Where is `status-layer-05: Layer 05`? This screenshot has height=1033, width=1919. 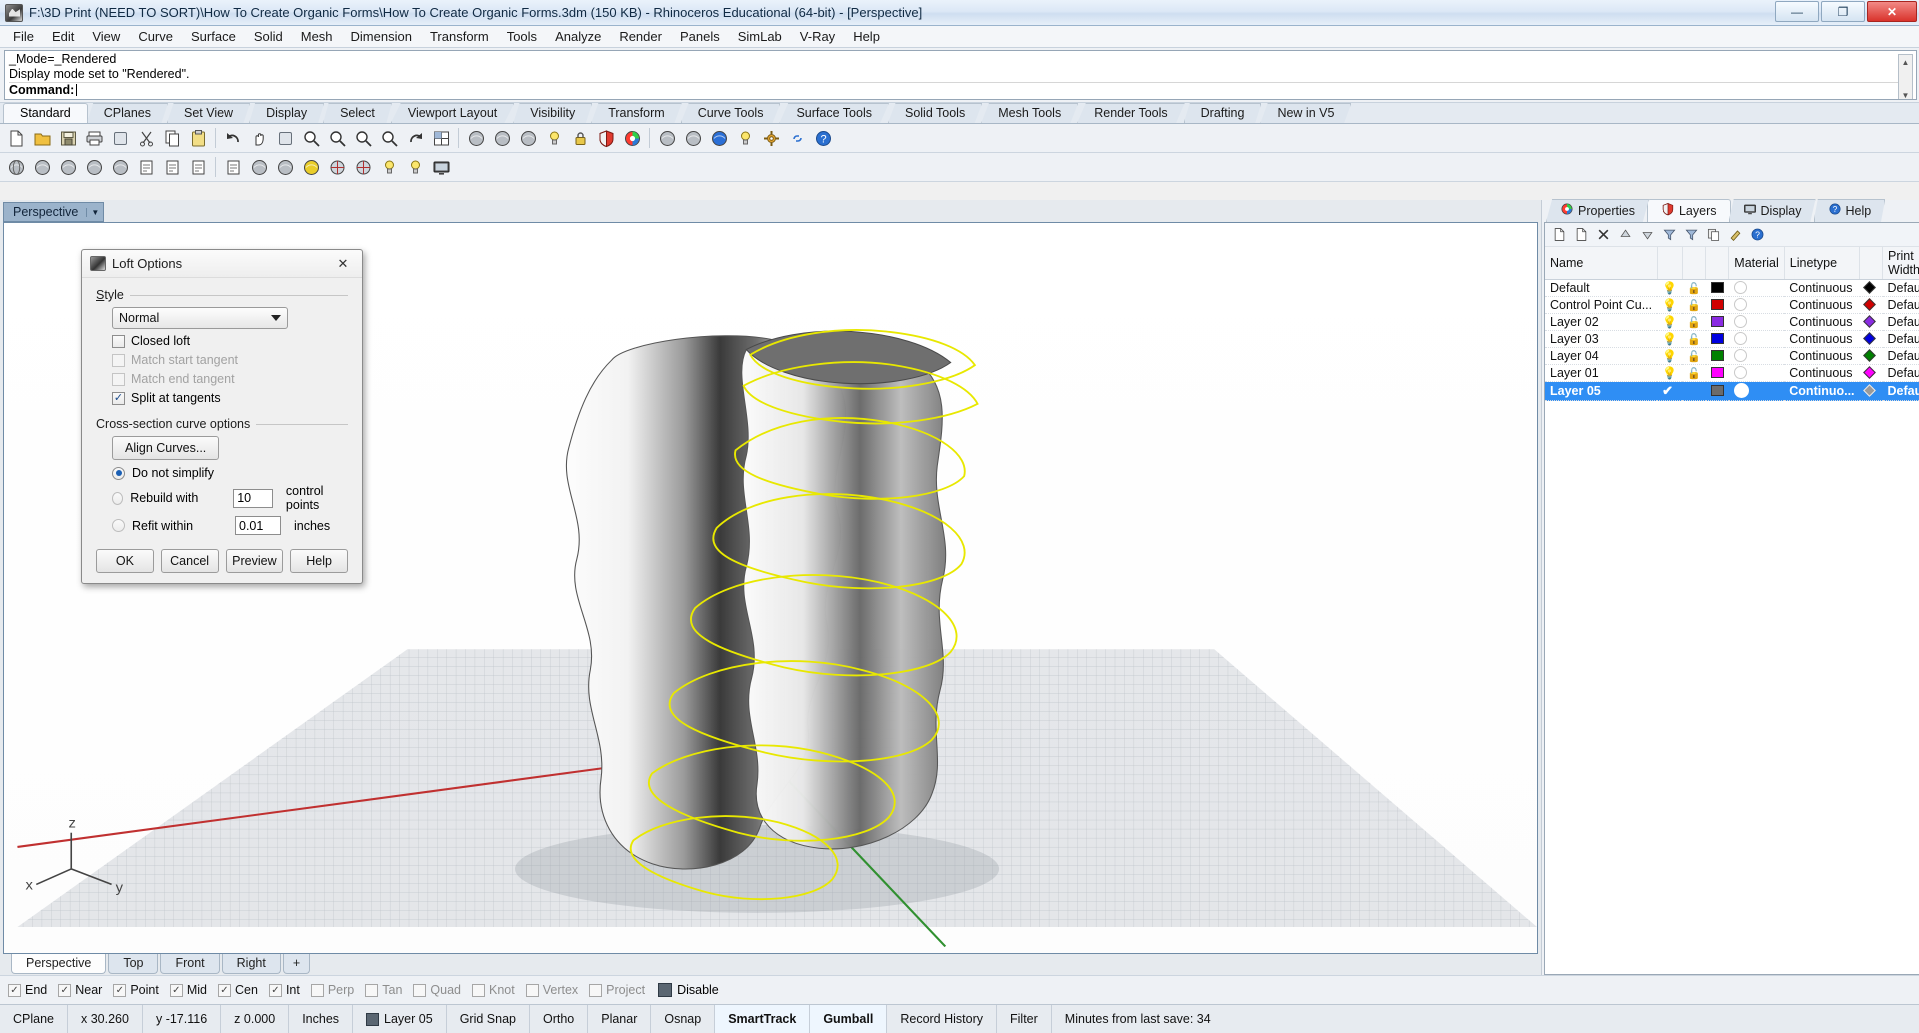 status-layer-05: Layer 05 is located at coordinates (400, 1019).